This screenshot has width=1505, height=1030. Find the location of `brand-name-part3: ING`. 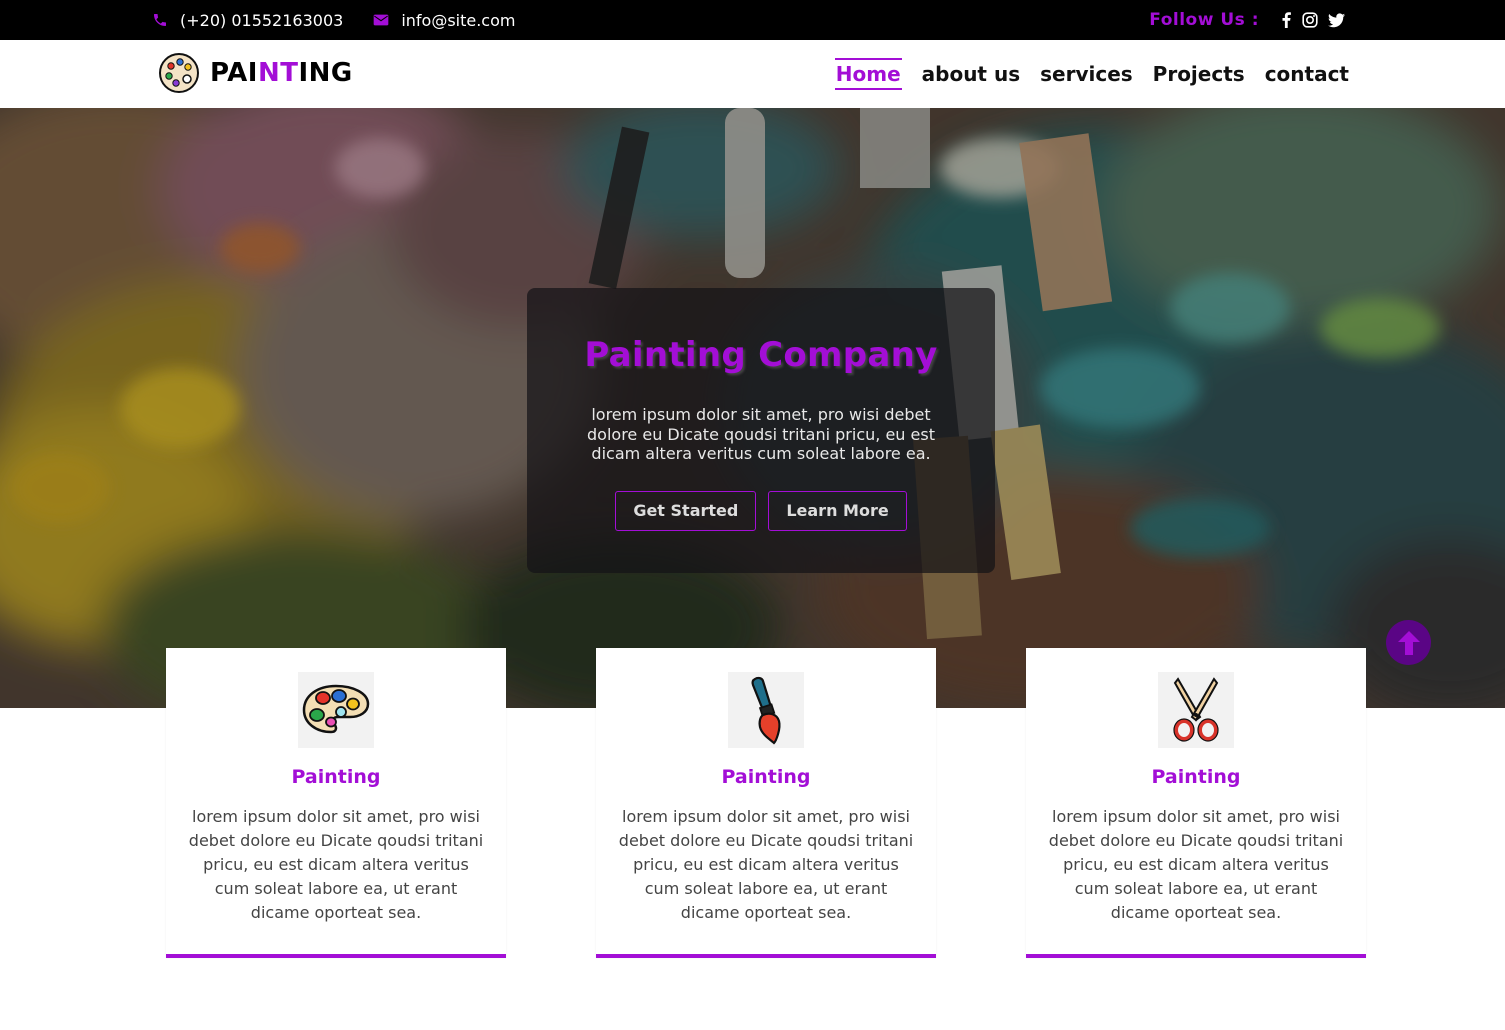

brand-name-part3: ING is located at coordinates (325, 73).